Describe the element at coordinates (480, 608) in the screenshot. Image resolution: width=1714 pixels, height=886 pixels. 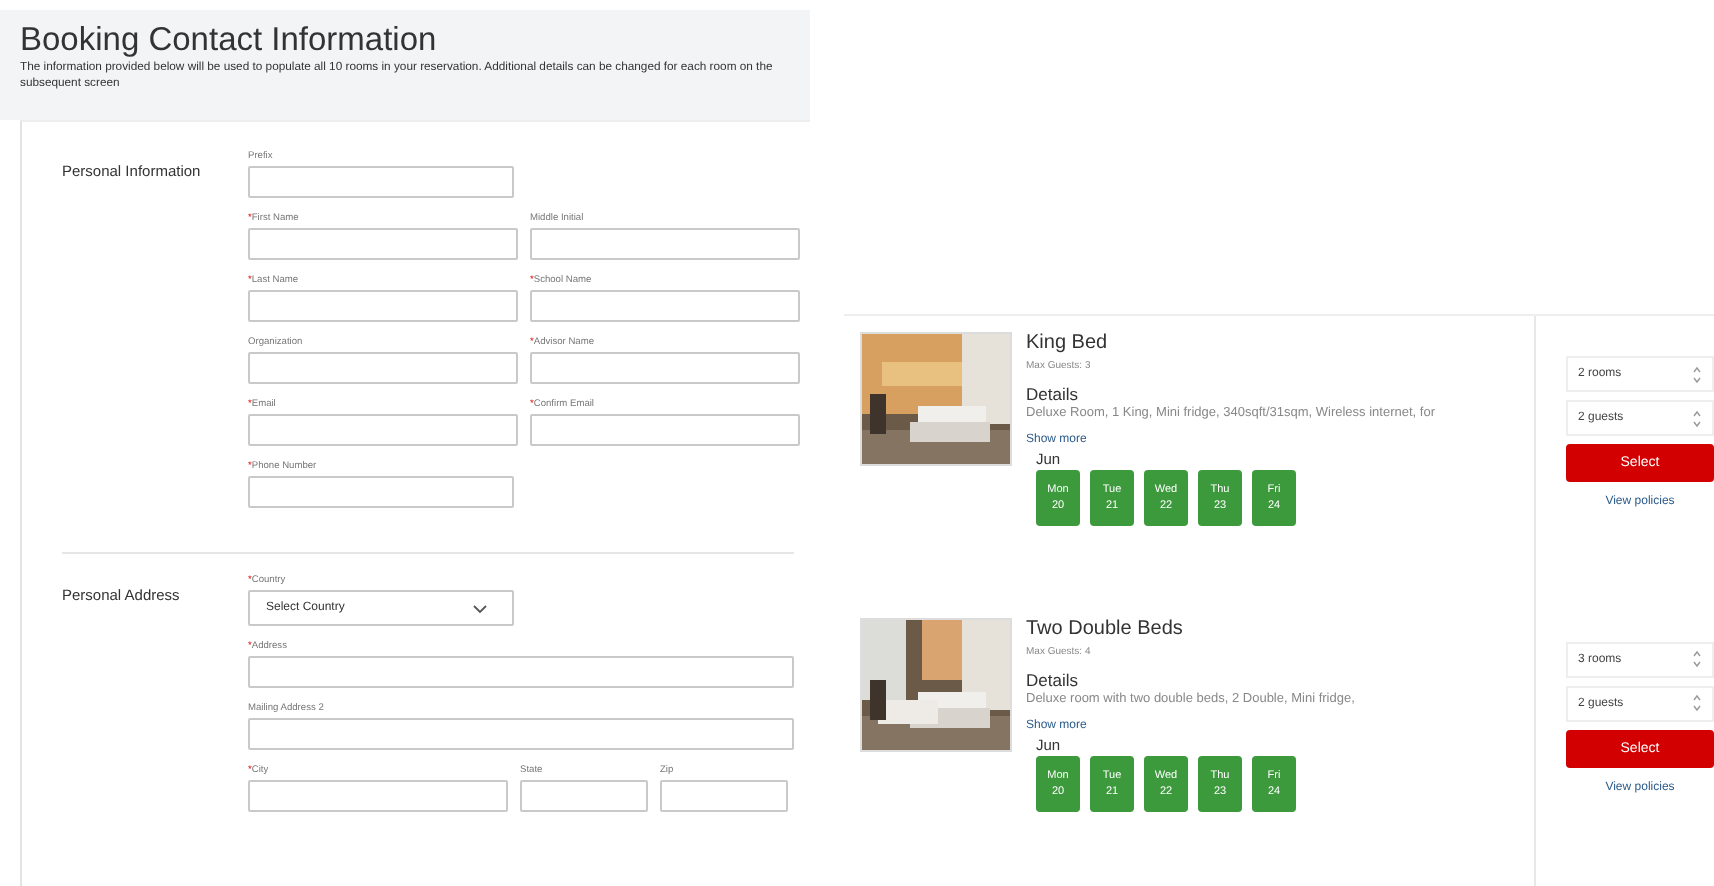
I see `chevron-down-icon` at that location.